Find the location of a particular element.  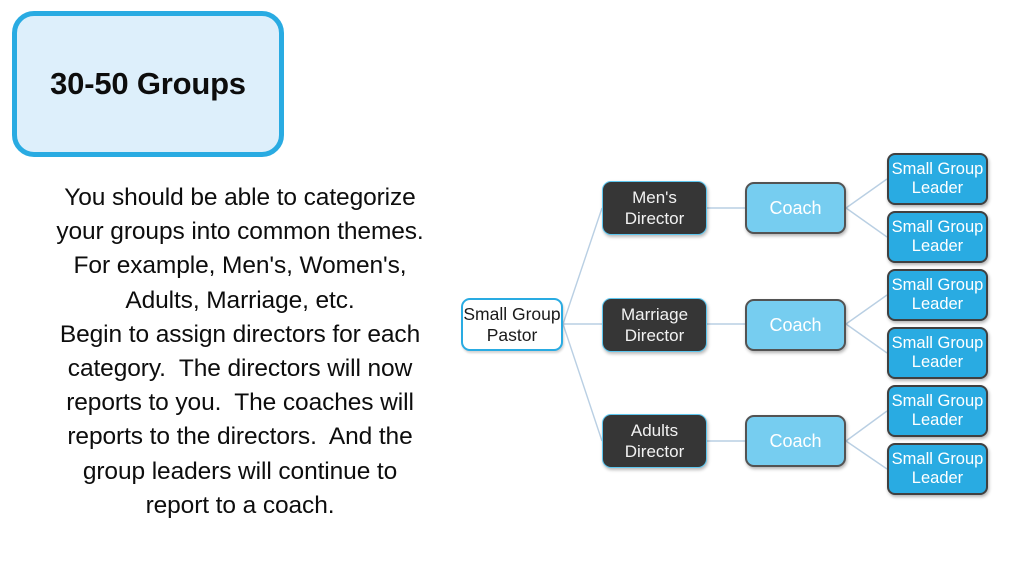

node-label-line1: Marriage is located at coordinates (654, 314).